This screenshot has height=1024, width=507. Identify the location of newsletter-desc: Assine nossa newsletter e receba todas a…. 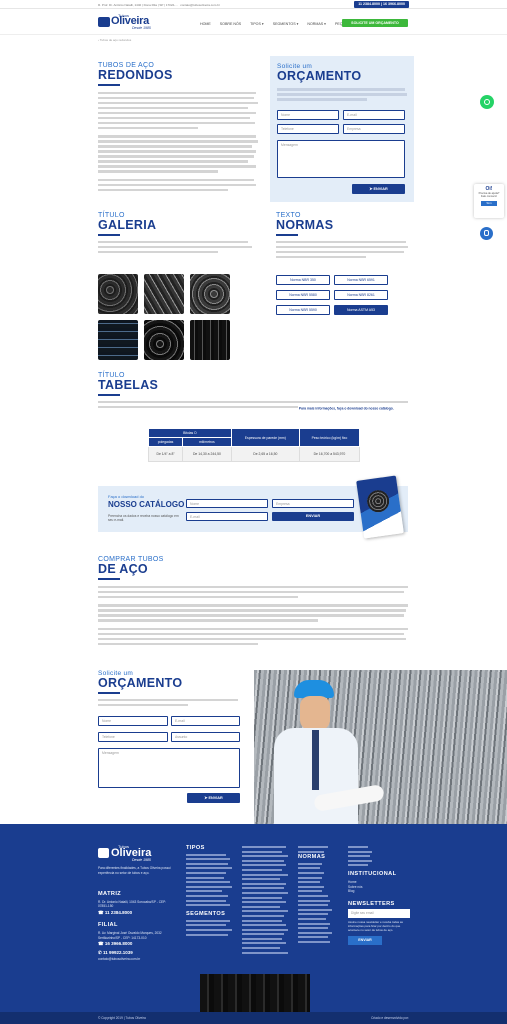
(375, 926).